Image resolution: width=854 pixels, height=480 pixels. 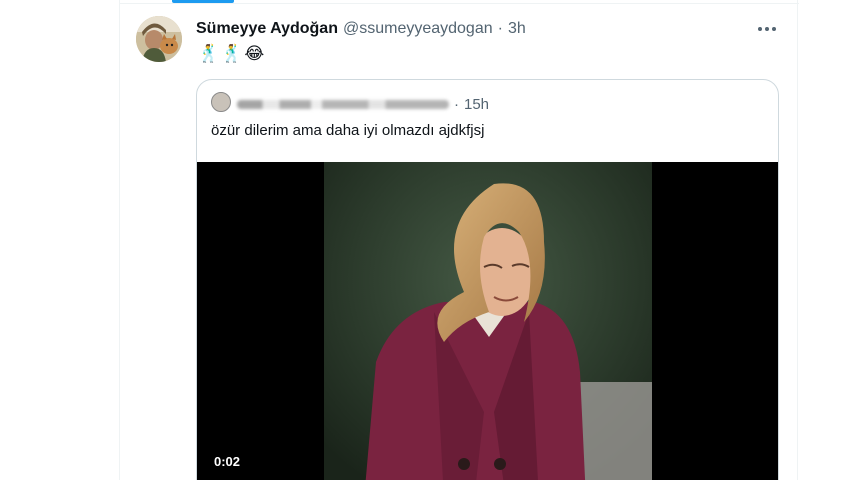 I want to click on avatar-photo, so click(x=159, y=39).